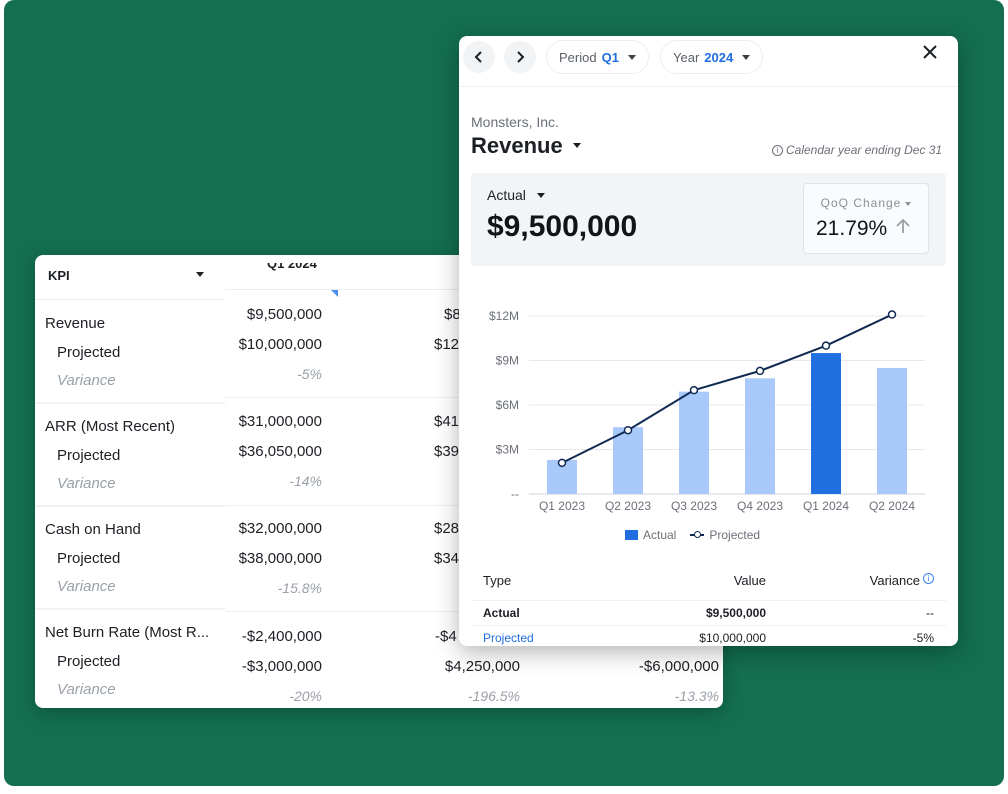  Describe the element at coordinates (697, 696) in the screenshot. I see `table-cell: -13.3%` at that location.